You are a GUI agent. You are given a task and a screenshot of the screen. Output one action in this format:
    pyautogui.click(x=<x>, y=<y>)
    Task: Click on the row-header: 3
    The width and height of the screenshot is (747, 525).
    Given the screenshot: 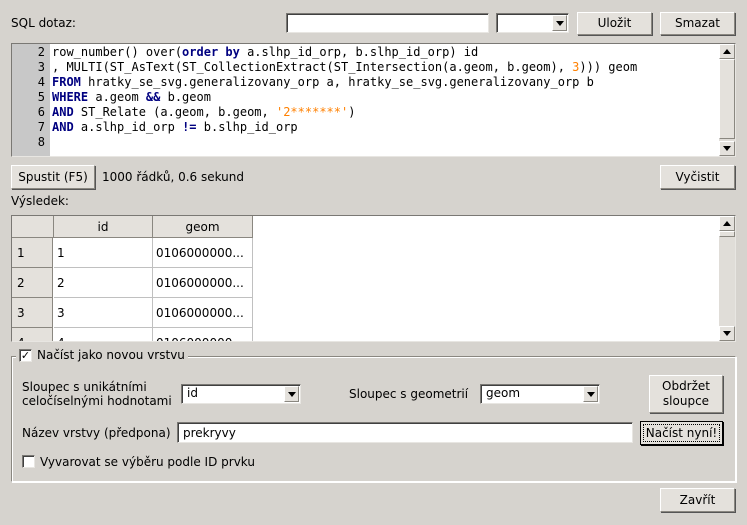 What is the action you would take?
    pyautogui.click(x=32, y=313)
    